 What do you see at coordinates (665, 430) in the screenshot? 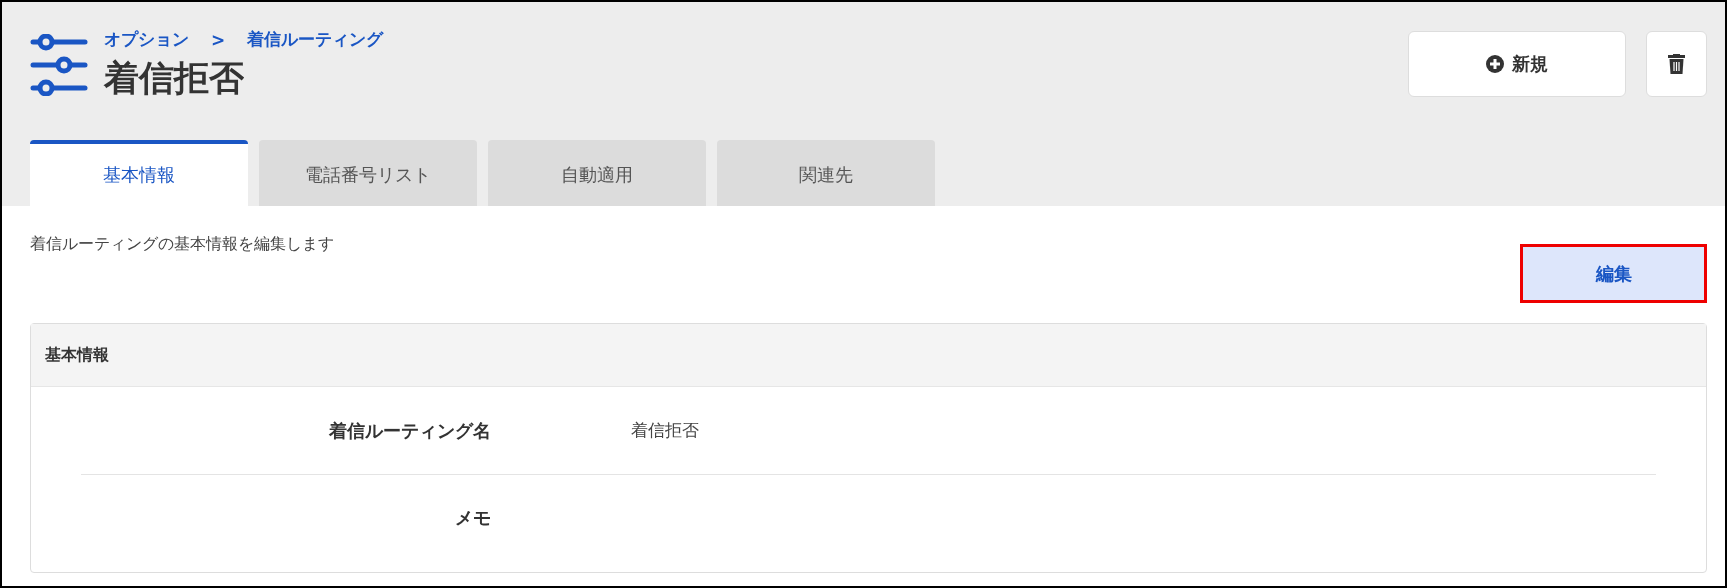
I see `field-value: 着信拒否` at bounding box center [665, 430].